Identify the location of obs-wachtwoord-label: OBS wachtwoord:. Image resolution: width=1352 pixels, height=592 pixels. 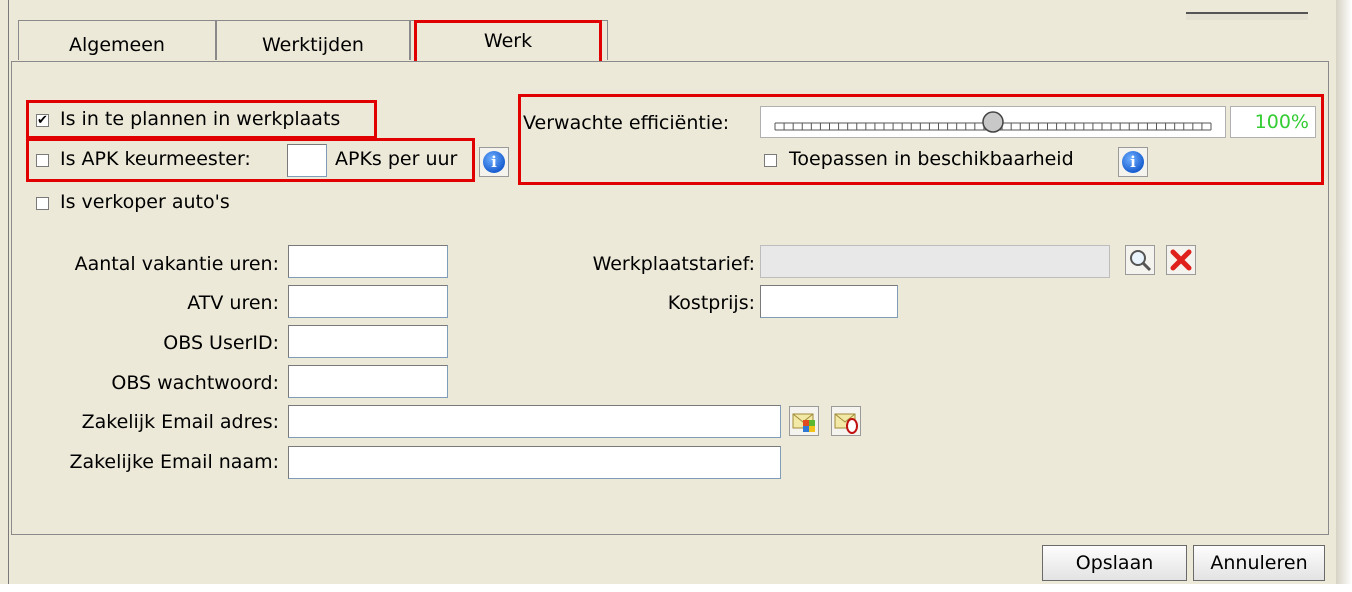
(195, 383).